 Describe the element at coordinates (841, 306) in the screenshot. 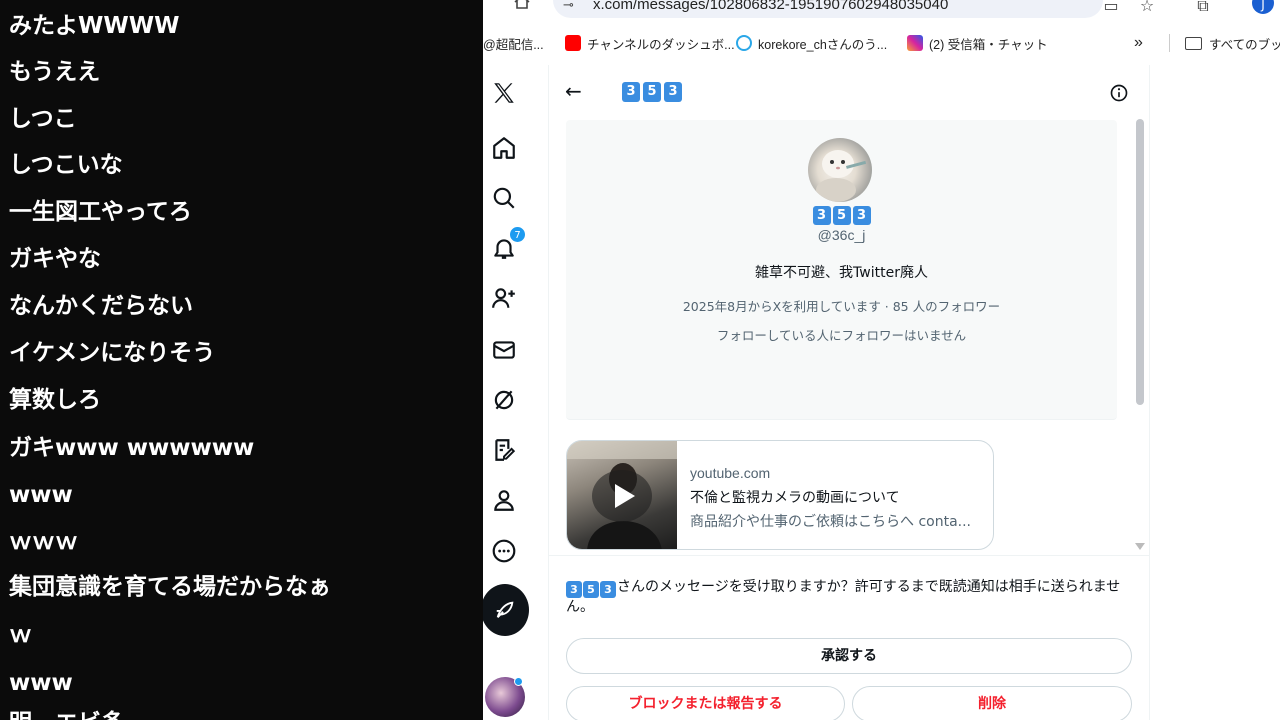

I see `profile-joined-followers: 2025年8月からXを利用しています · 85 人のフォロワー` at that location.